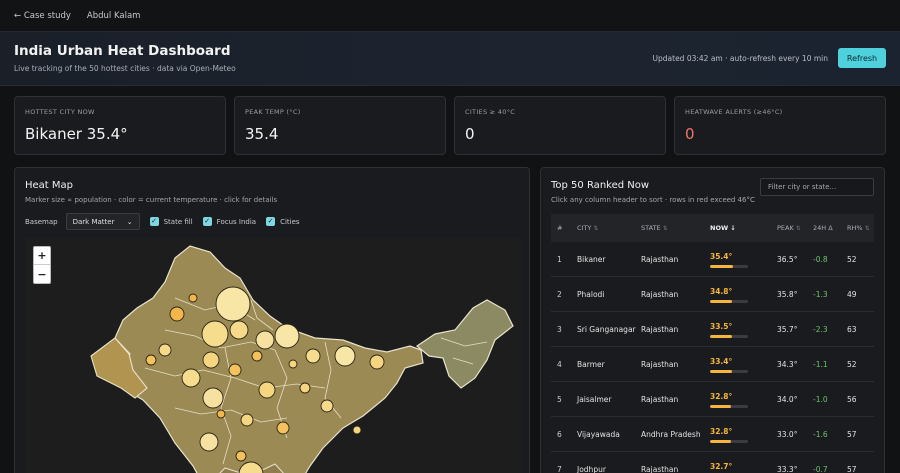 The image size is (900, 473). I want to click on kpi-label: Cities ≥ 40°C, so click(490, 112).